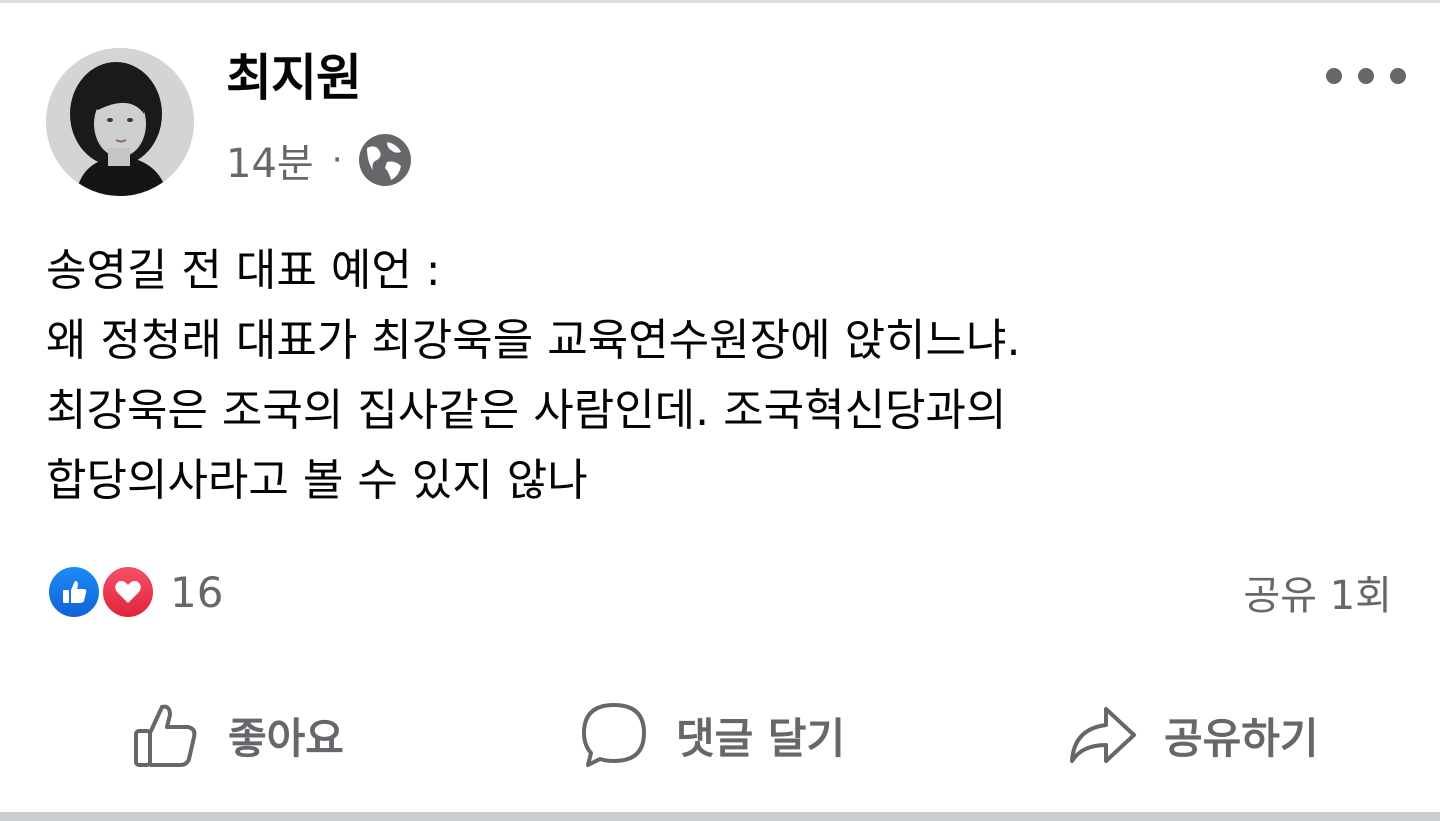 Image resolution: width=1440 pixels, height=821 pixels. Describe the element at coordinates (720, 816) in the screenshot. I see `bottom-divider` at that location.